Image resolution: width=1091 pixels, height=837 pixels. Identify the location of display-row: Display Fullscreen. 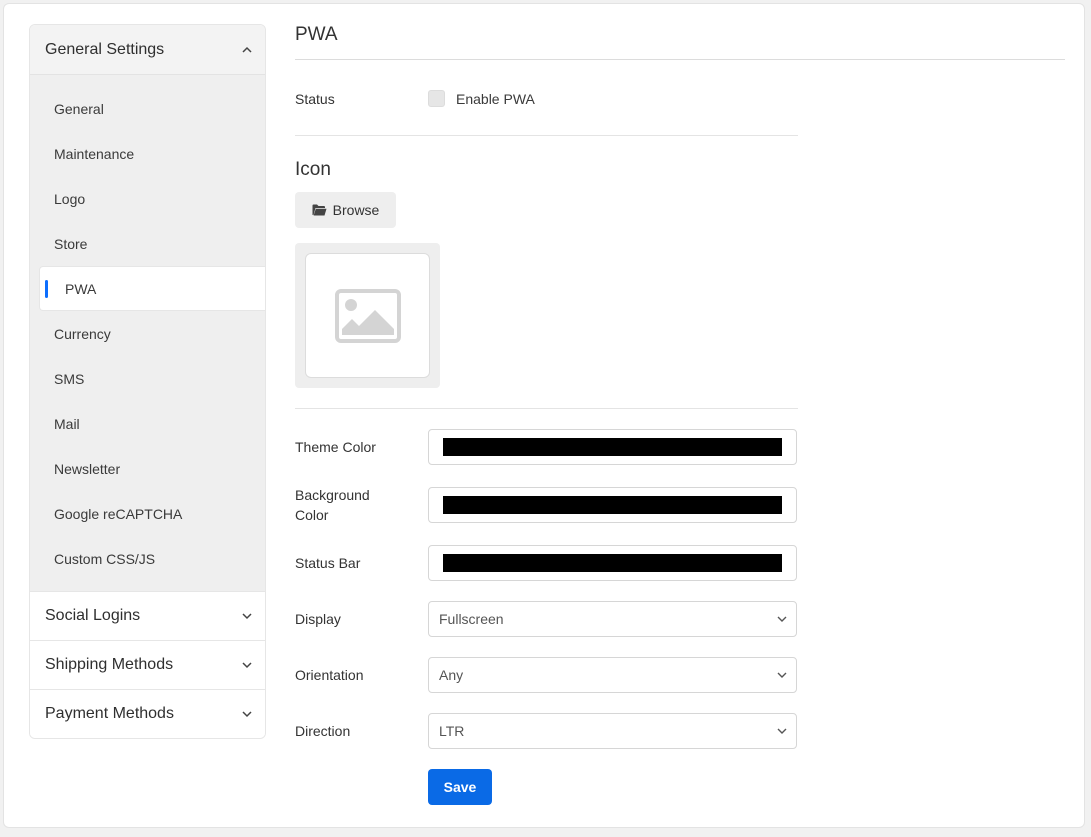
(546, 619).